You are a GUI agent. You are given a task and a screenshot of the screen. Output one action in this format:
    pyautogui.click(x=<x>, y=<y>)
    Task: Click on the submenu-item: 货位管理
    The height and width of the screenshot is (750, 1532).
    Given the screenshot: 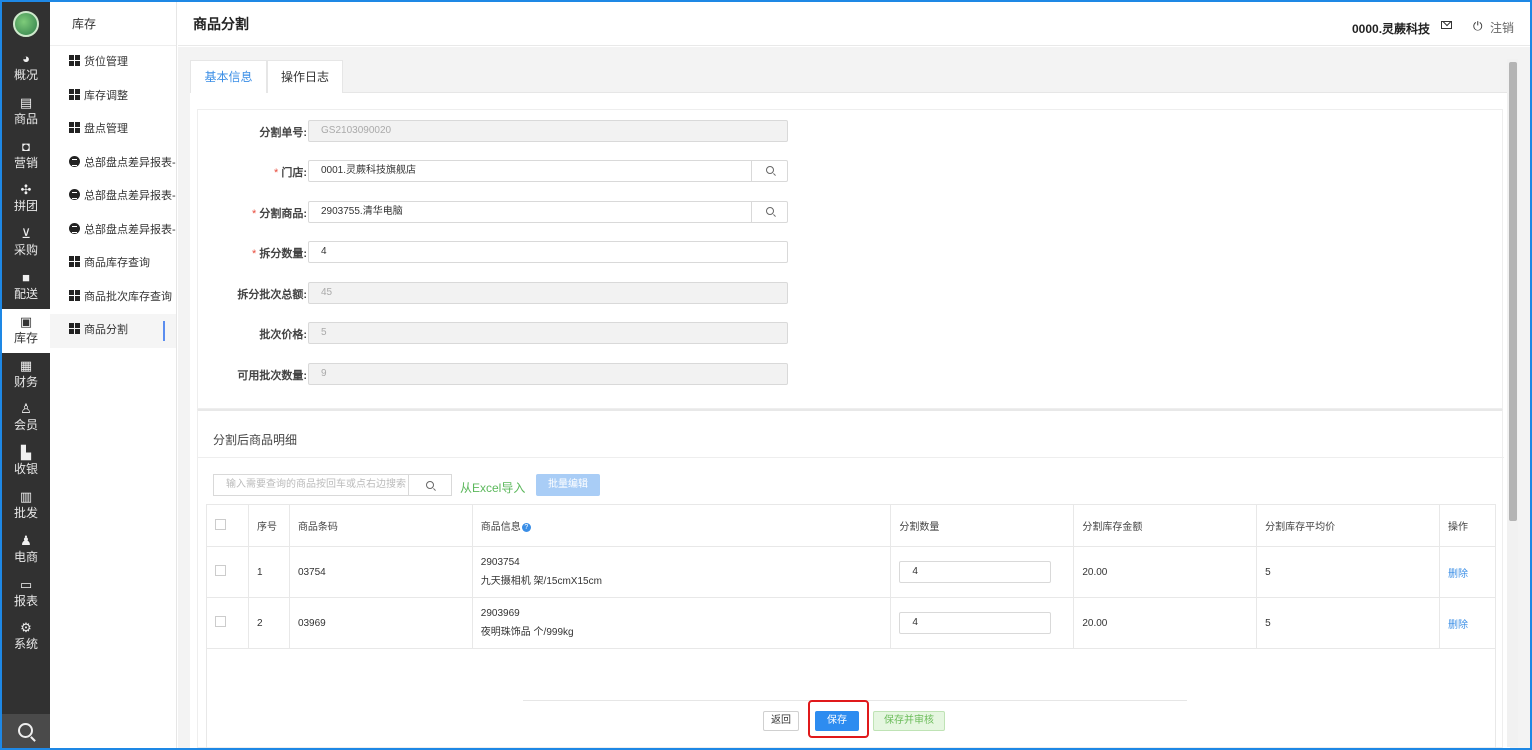 What is the action you would take?
    pyautogui.click(x=113, y=63)
    